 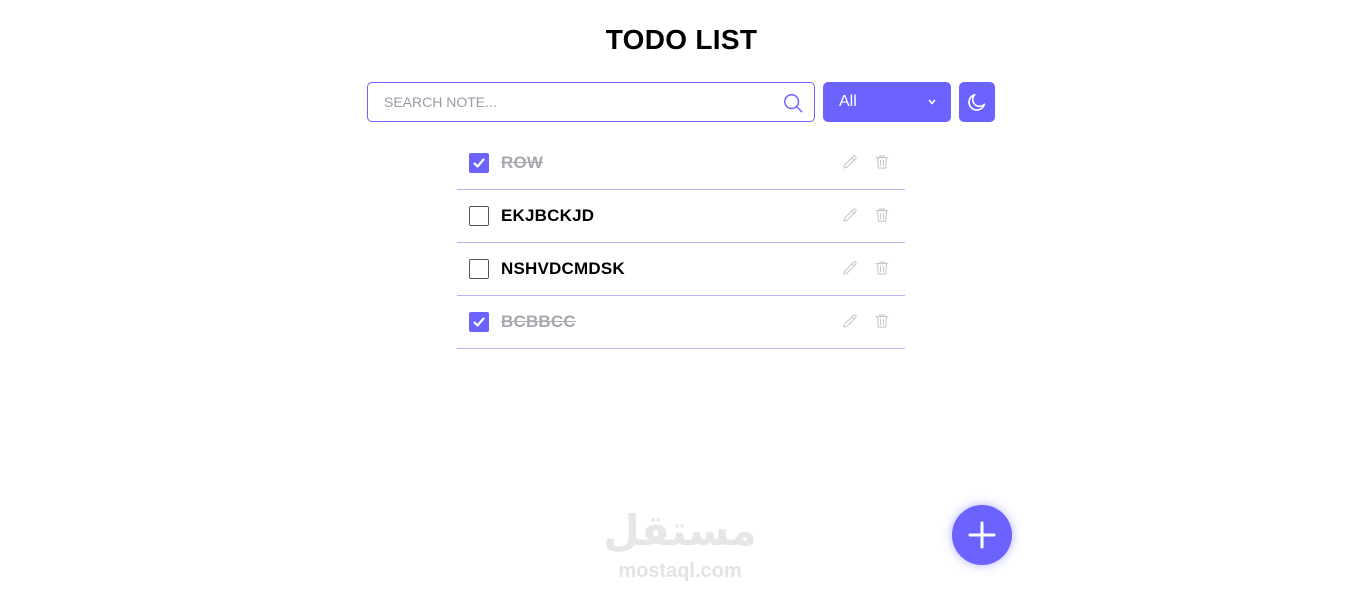 I want to click on todo-text: ROW, so click(x=522, y=162).